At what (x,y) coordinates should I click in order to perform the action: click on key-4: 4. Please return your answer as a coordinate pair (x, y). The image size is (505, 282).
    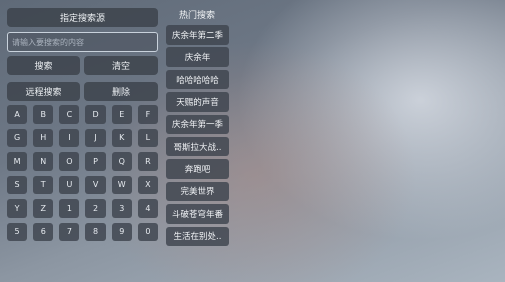
    Looking at the image, I should click on (147, 208).